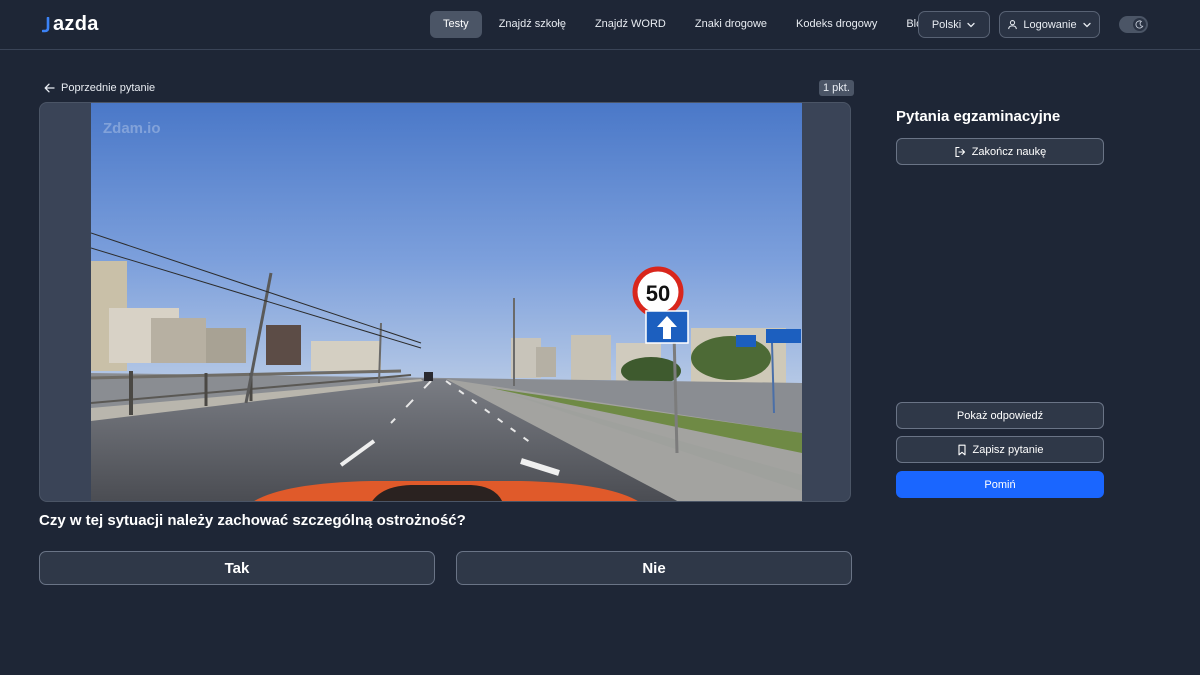 This screenshot has width=1200, height=675. I want to click on language-select: Polski, so click(954, 24).